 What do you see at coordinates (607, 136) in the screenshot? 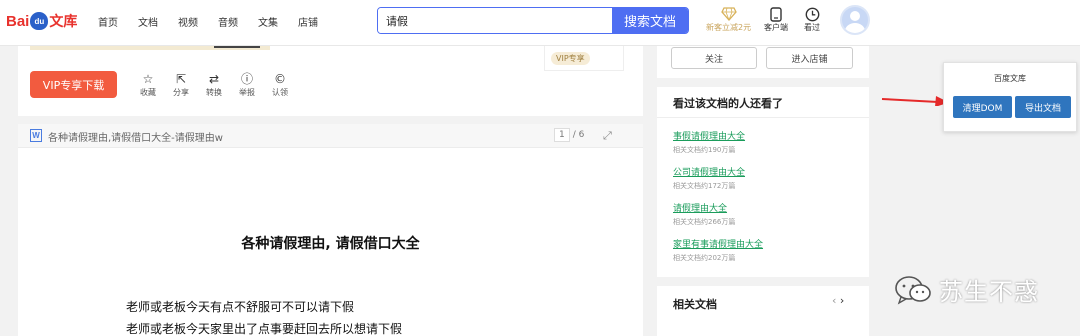
I see `expand-icon: ⤢` at bounding box center [607, 136].